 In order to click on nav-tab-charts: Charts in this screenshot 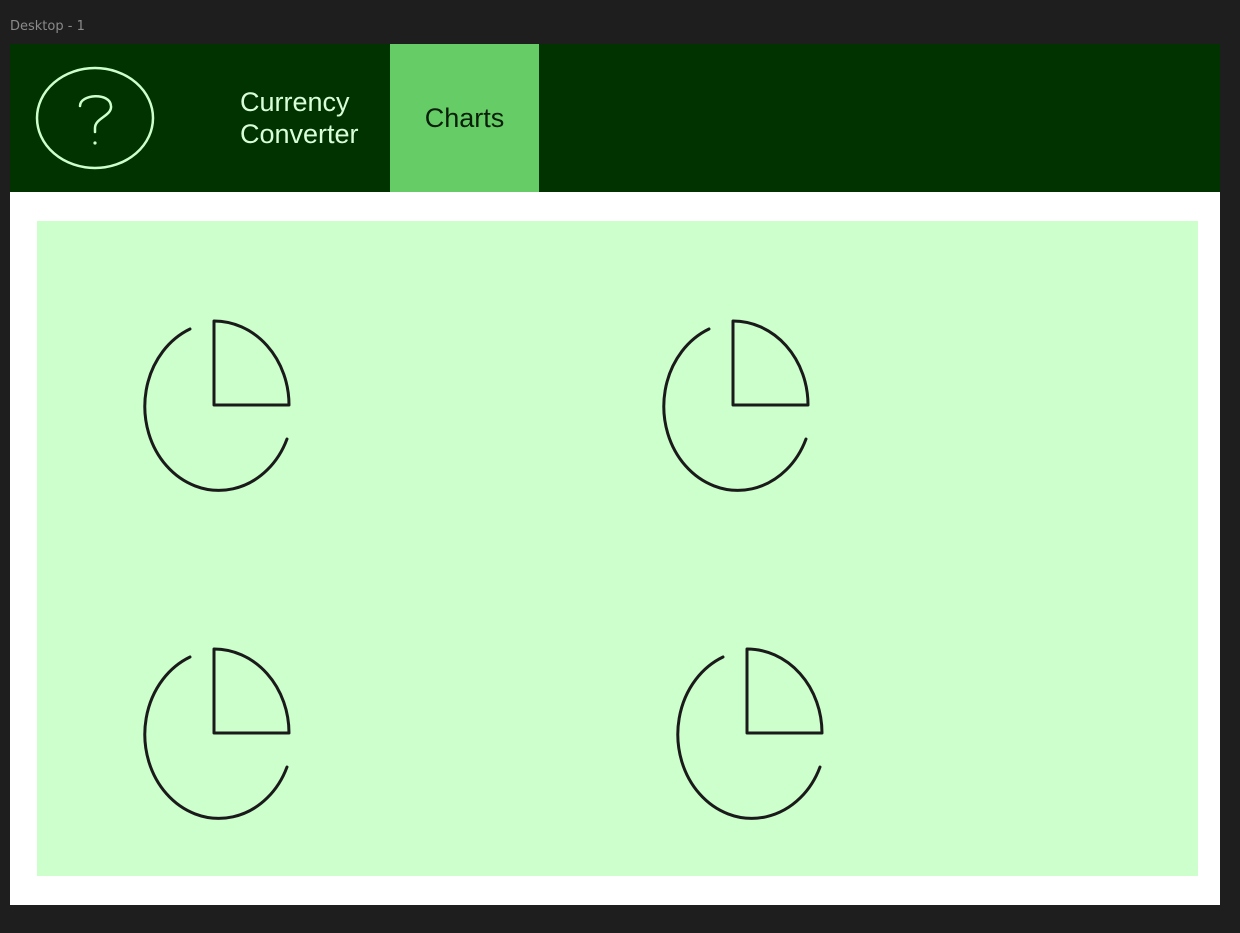, I will do `click(464, 118)`.